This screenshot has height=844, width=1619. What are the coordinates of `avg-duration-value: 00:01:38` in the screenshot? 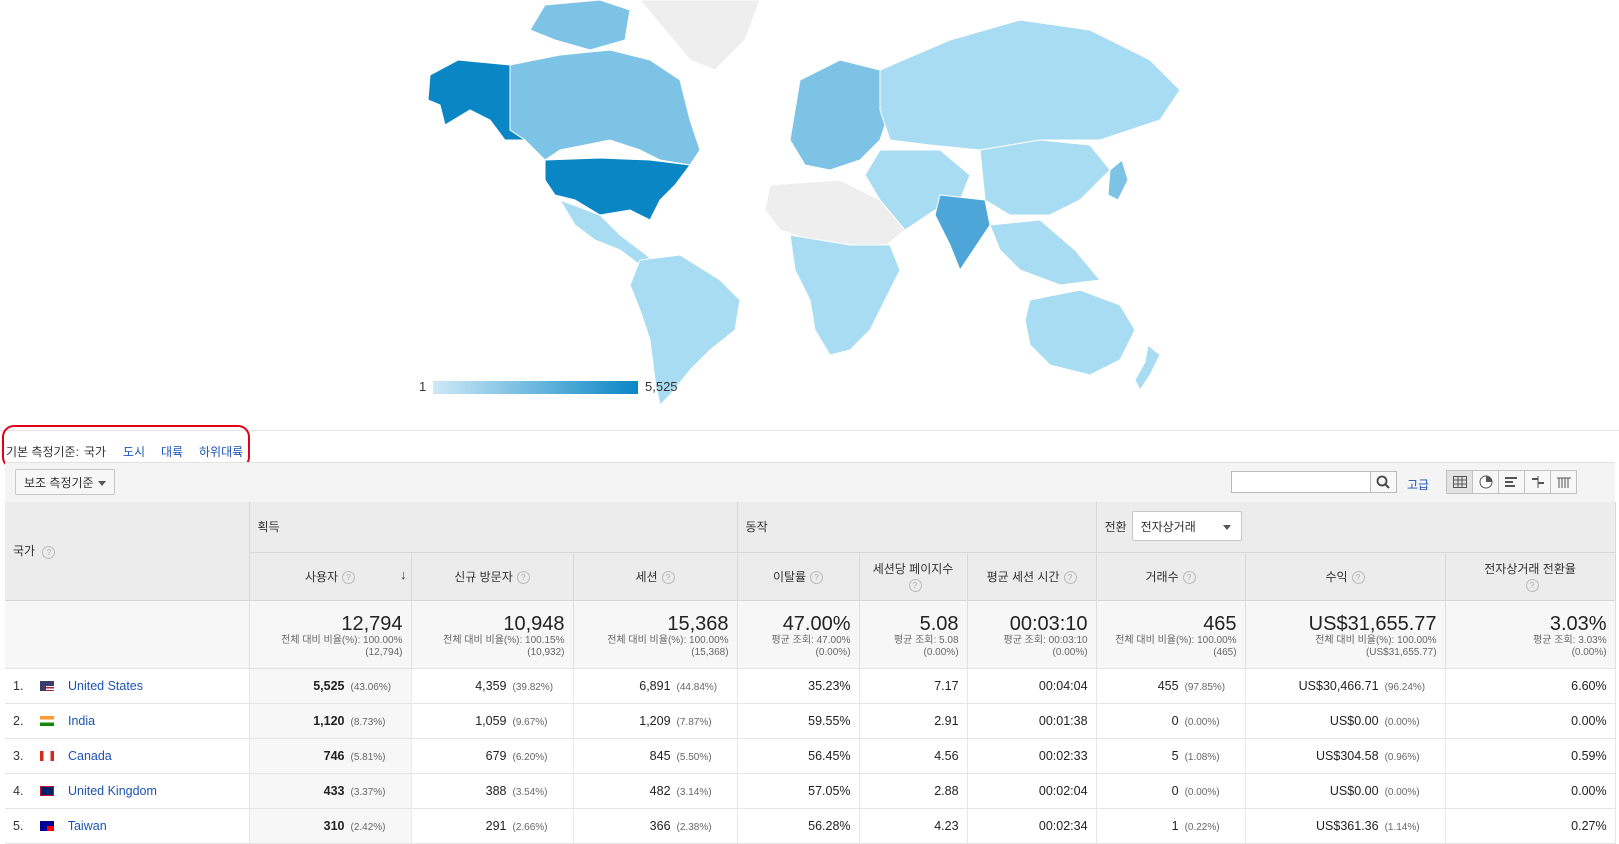 It's located at (1063, 720).